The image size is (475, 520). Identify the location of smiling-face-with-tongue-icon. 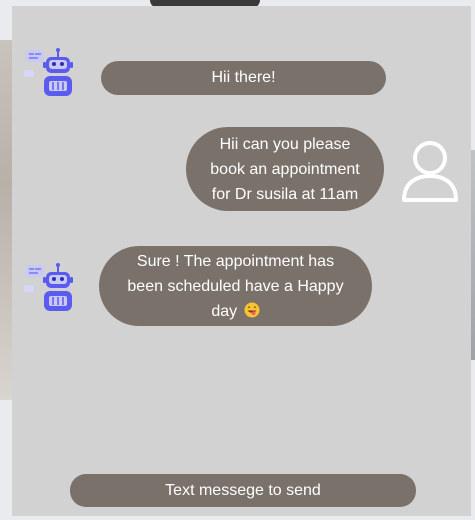
(252, 309).